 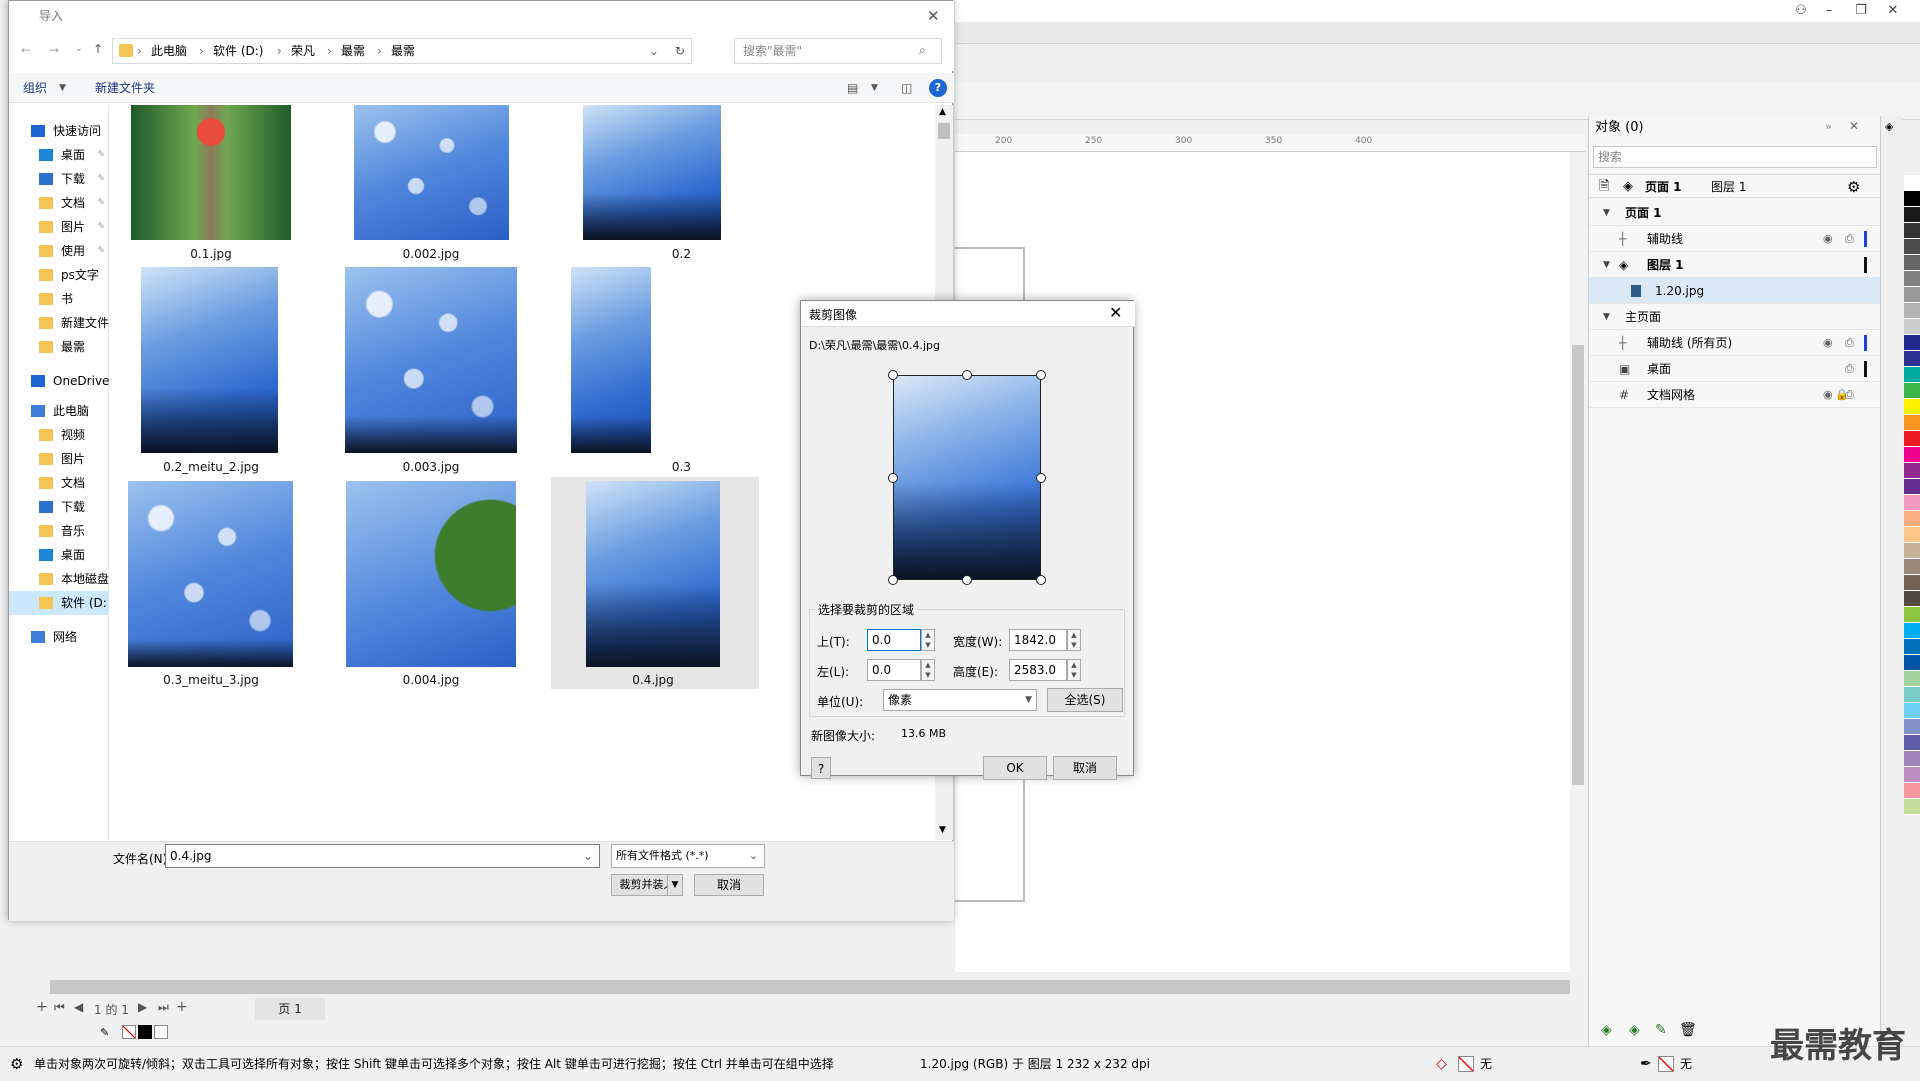 What do you see at coordinates (59, 507) in the screenshot?
I see `nav-item: 下载` at bounding box center [59, 507].